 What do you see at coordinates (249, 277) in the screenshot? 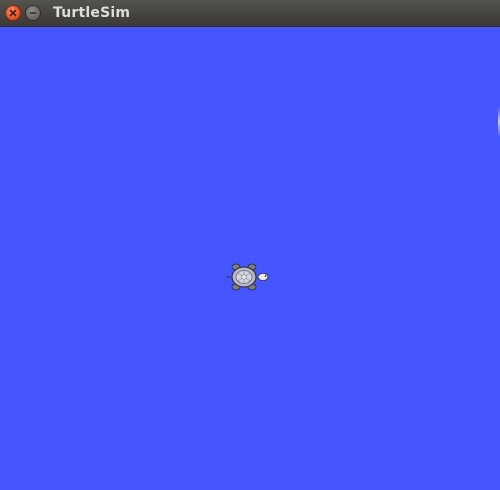
I see `turtle-icon` at bounding box center [249, 277].